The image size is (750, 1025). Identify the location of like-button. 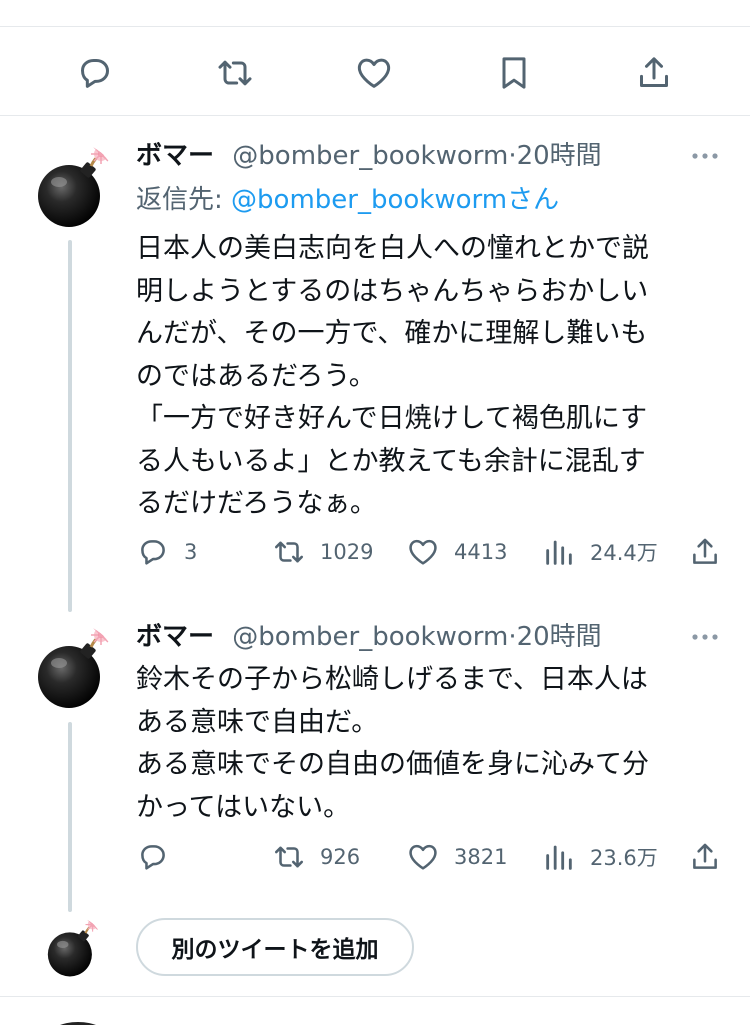
(374, 73).